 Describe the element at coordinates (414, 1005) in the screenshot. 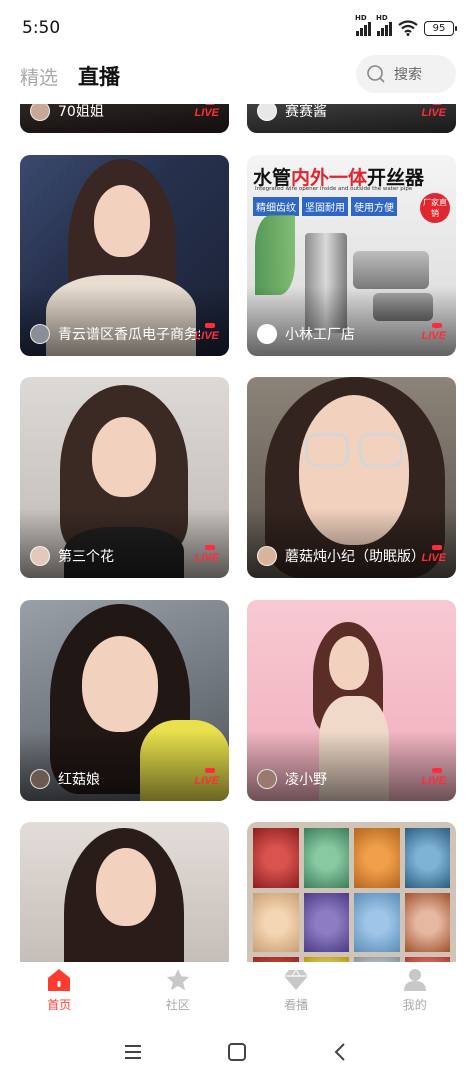

I see `nav-profile-label: 我的` at that location.